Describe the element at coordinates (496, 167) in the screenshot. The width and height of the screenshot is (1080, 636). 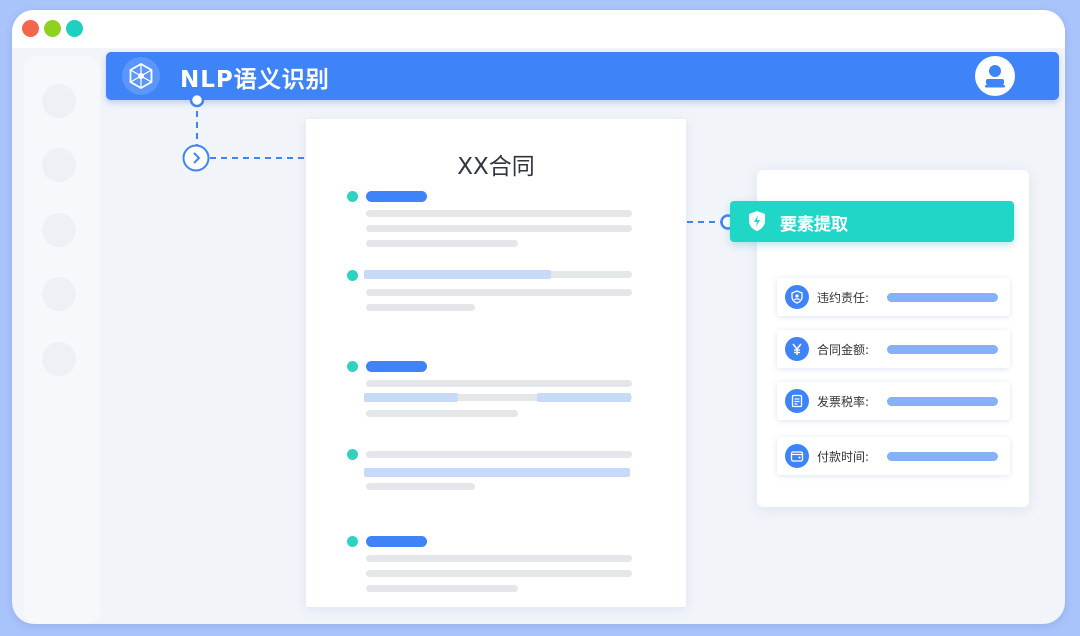
I see `document-title: XX合同` at that location.